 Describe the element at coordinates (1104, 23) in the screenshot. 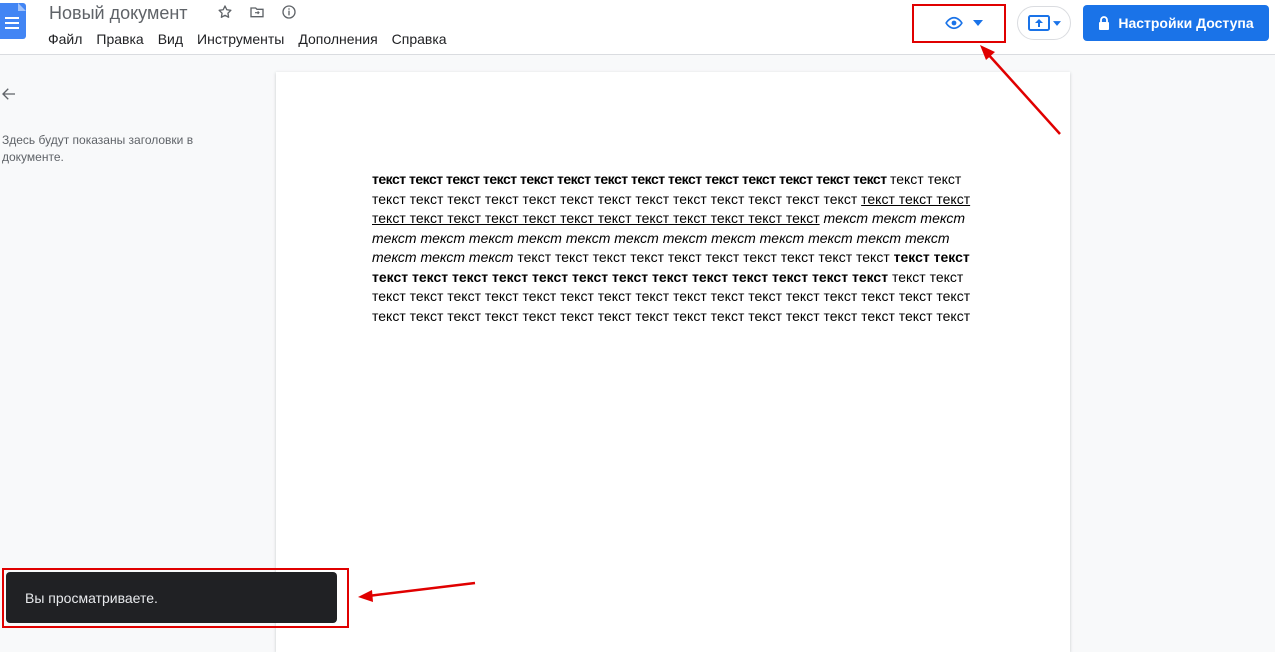

I see `lock-icon` at that location.